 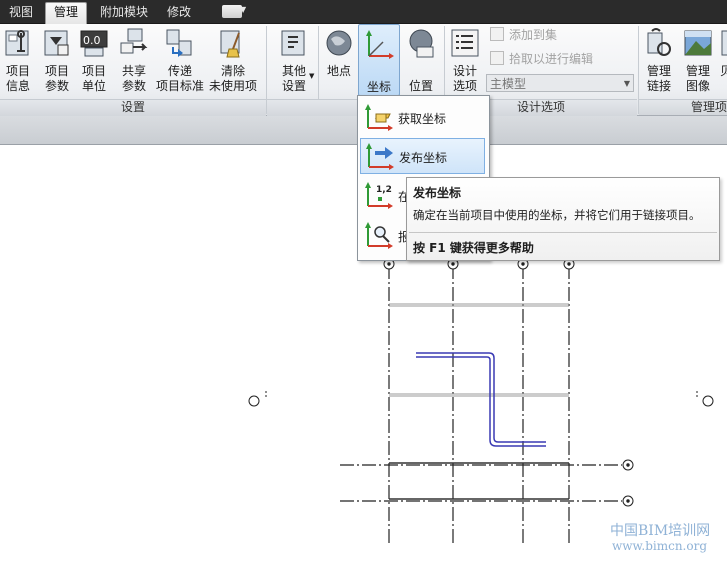 What do you see at coordinates (379, 63) in the screenshot?
I see `coordinates-button: 坐标 ▼` at bounding box center [379, 63].